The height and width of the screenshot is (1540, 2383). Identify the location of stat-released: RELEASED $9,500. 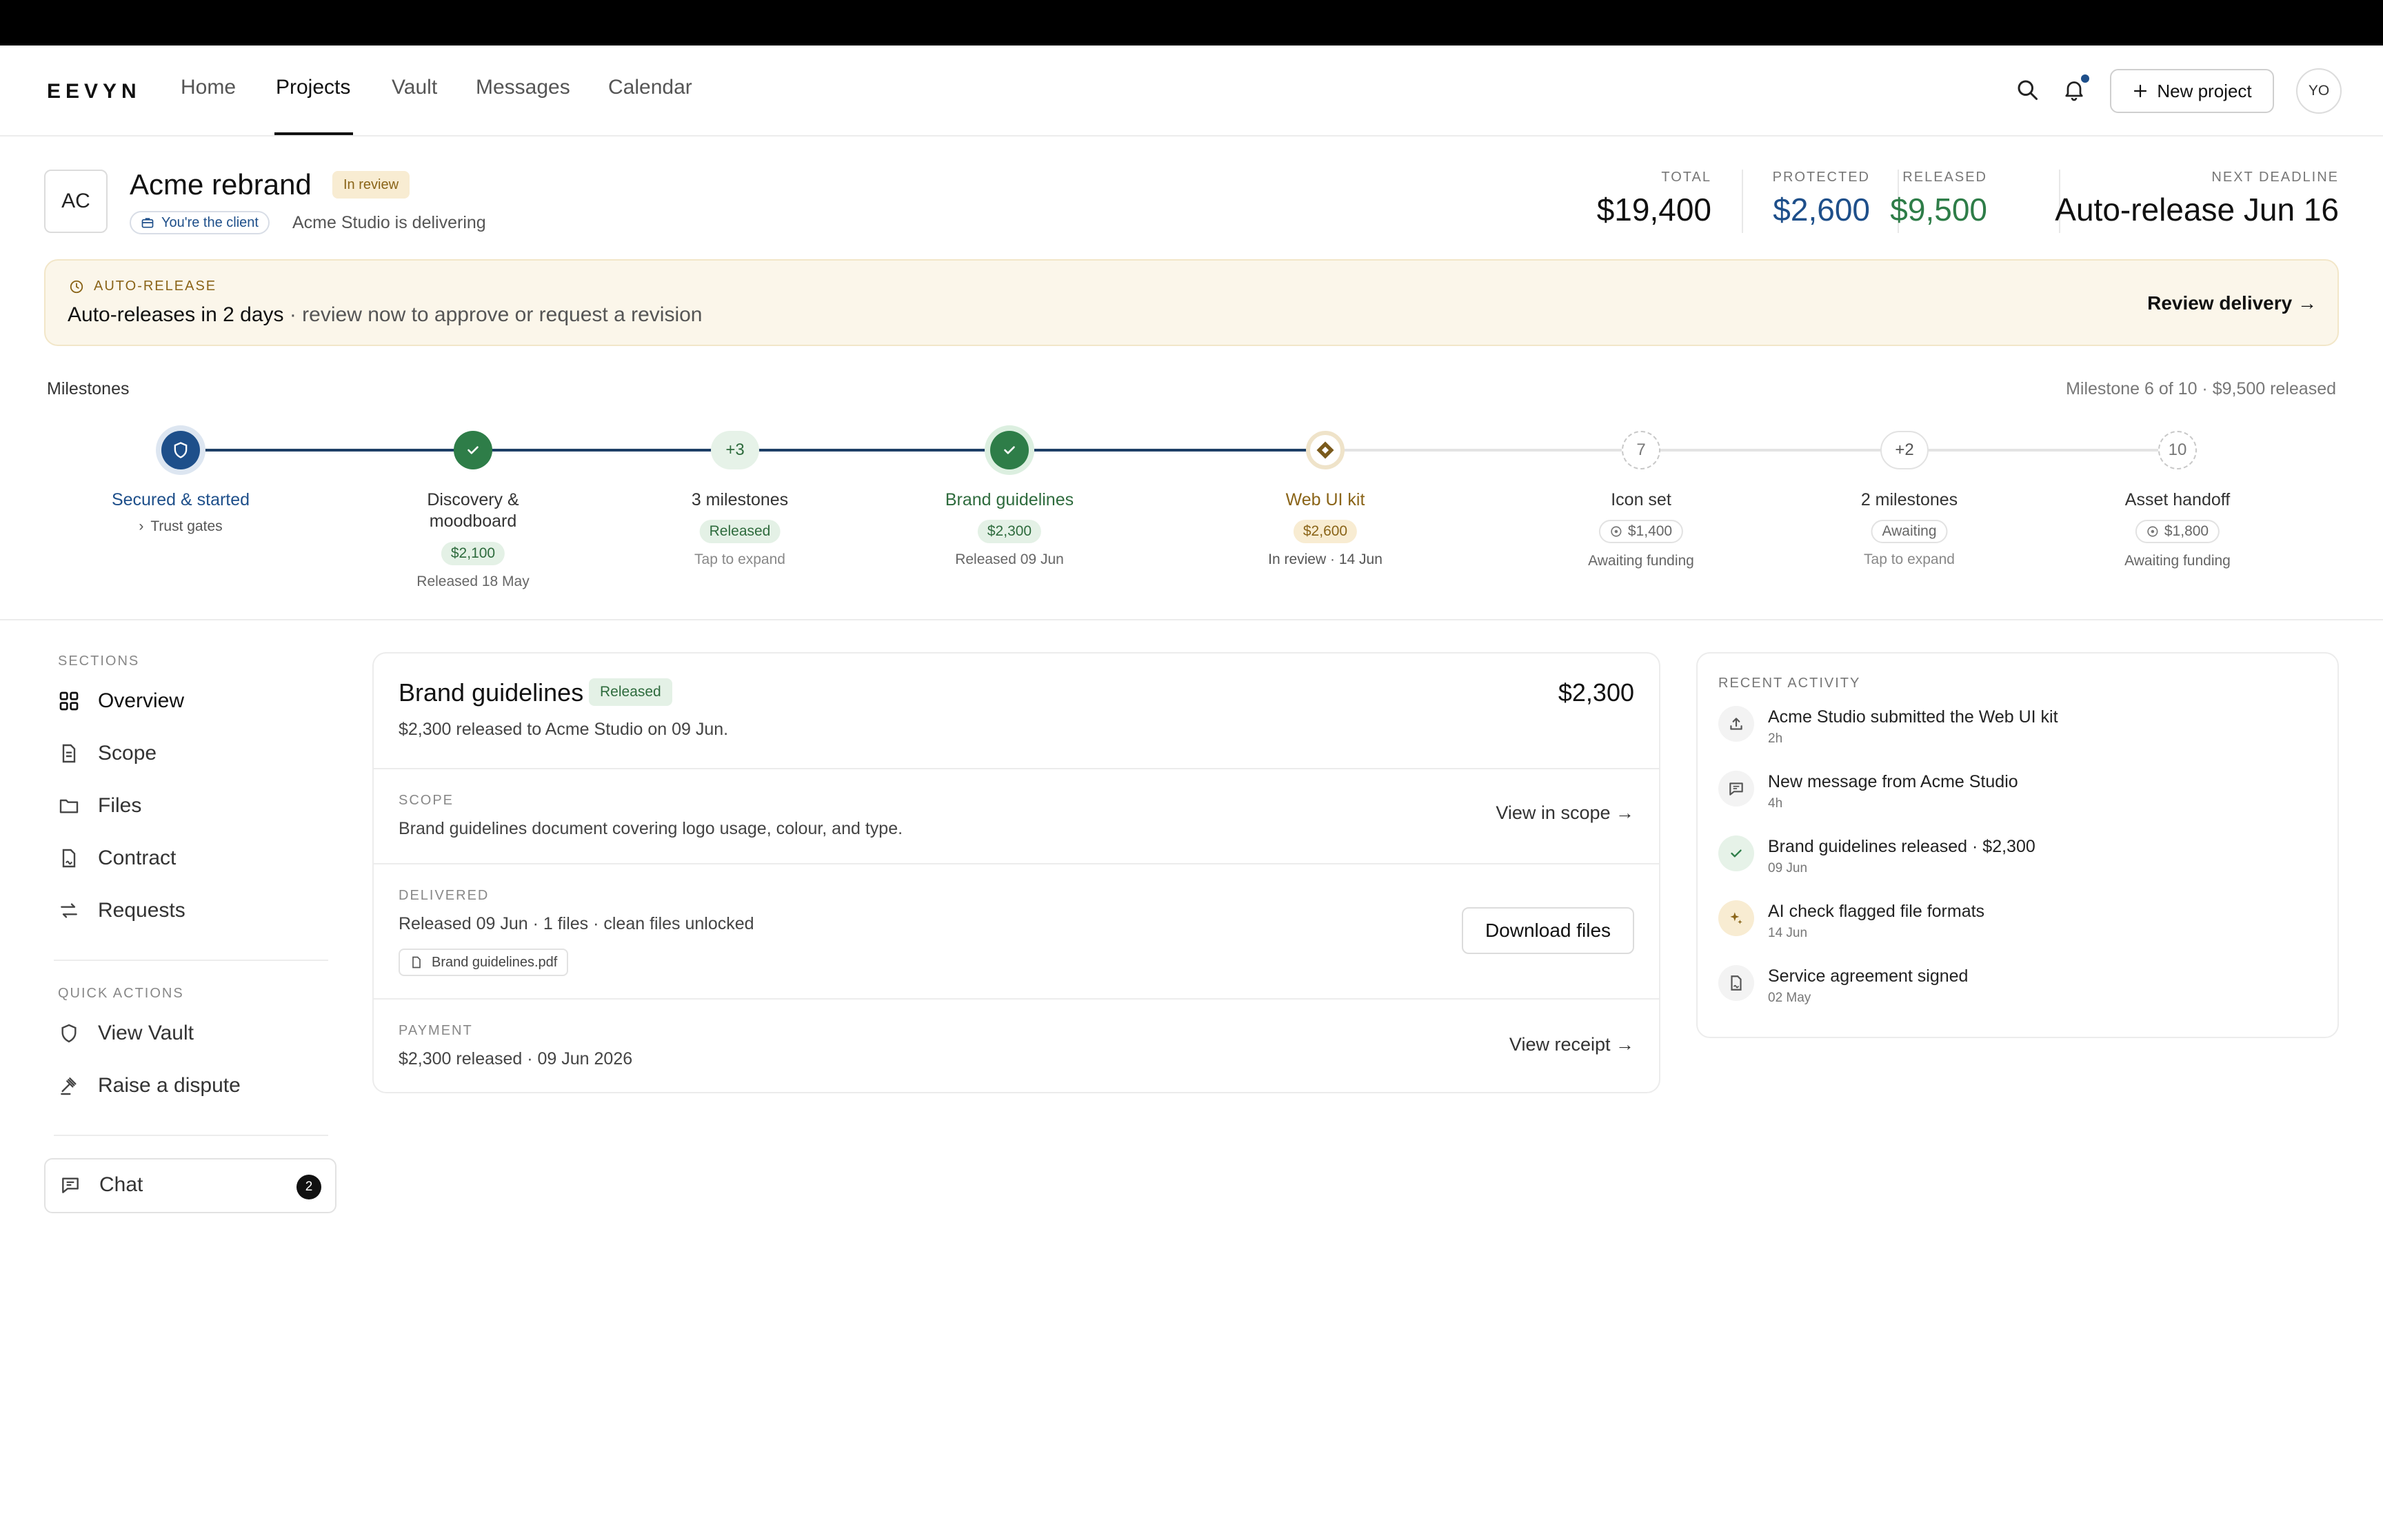
(1938, 199).